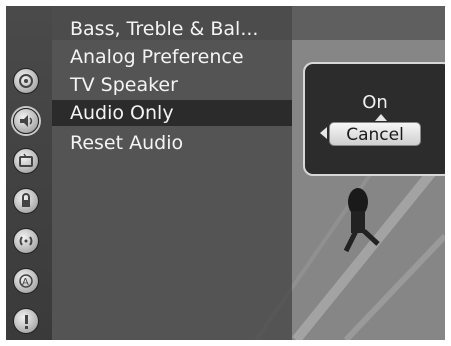 The image size is (451, 346). I want to click on up-arrow-icon, so click(381, 117).